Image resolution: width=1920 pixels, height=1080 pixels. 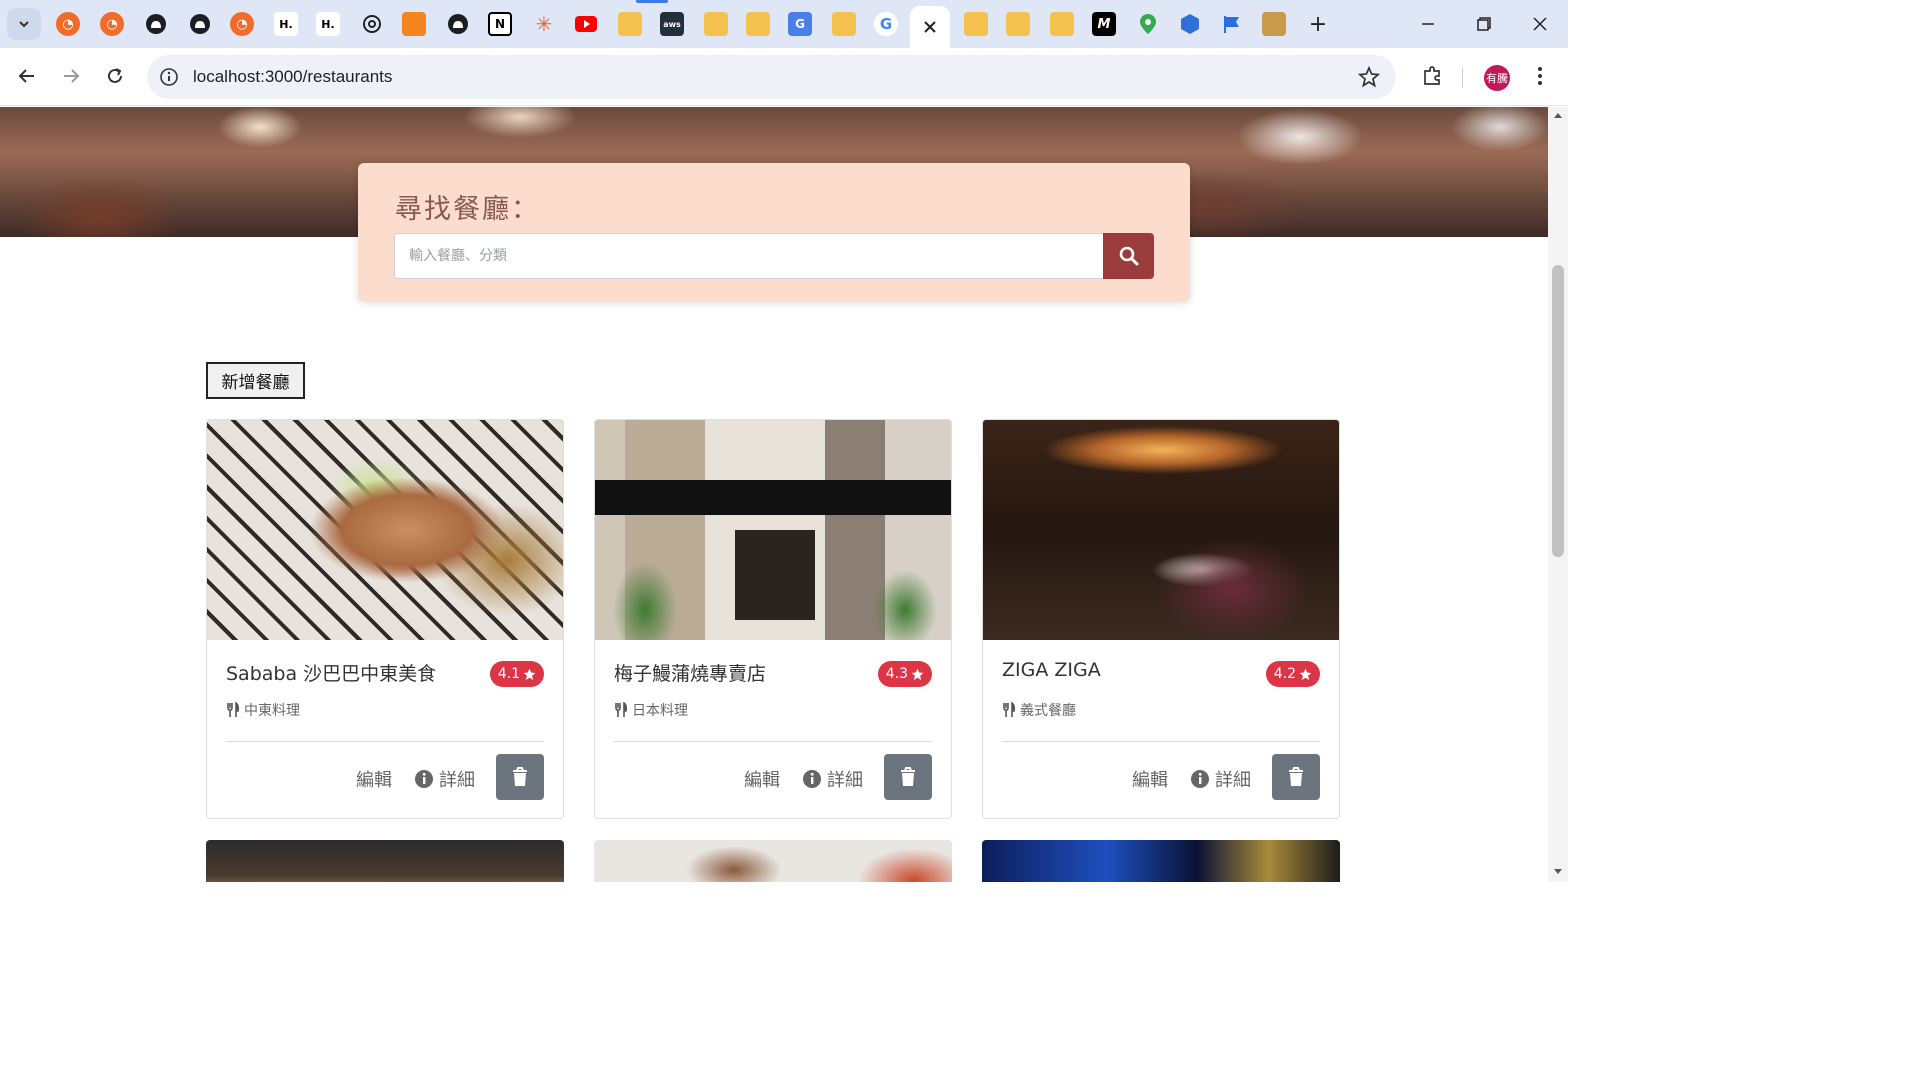 I want to click on hexagon-icon, so click(x=1190, y=24).